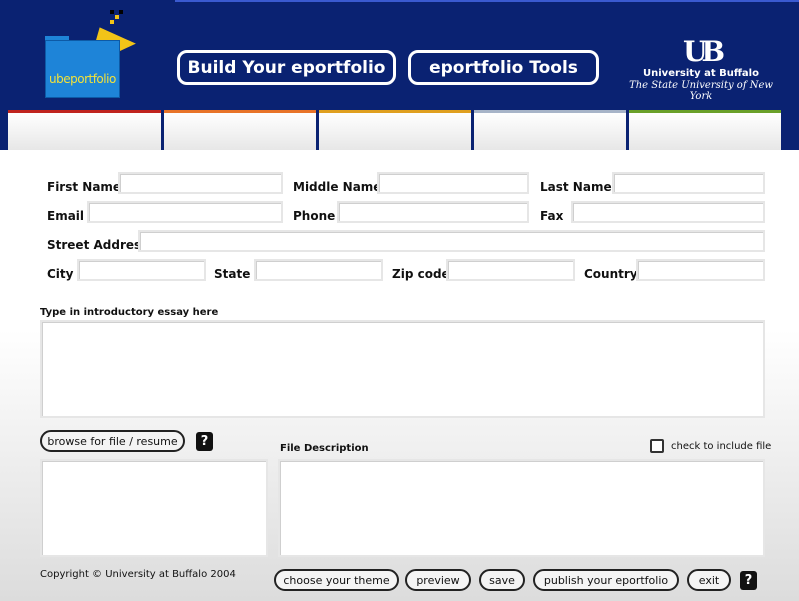 Image resolution: width=799 pixels, height=601 pixels. I want to click on last-name-label: Last Name, so click(576, 187).